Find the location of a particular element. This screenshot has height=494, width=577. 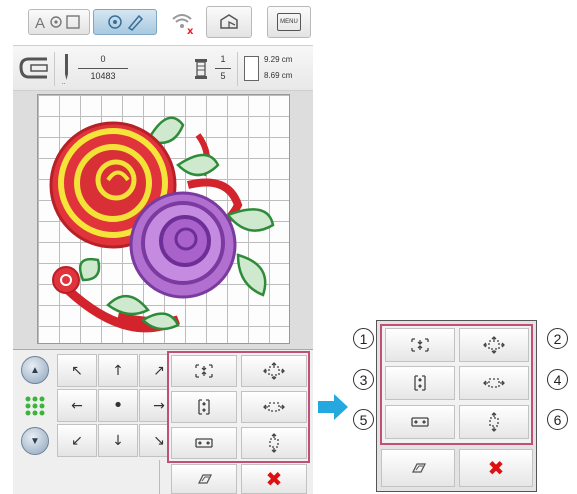

text-mode-icon: A is located at coordinates (57, 23).